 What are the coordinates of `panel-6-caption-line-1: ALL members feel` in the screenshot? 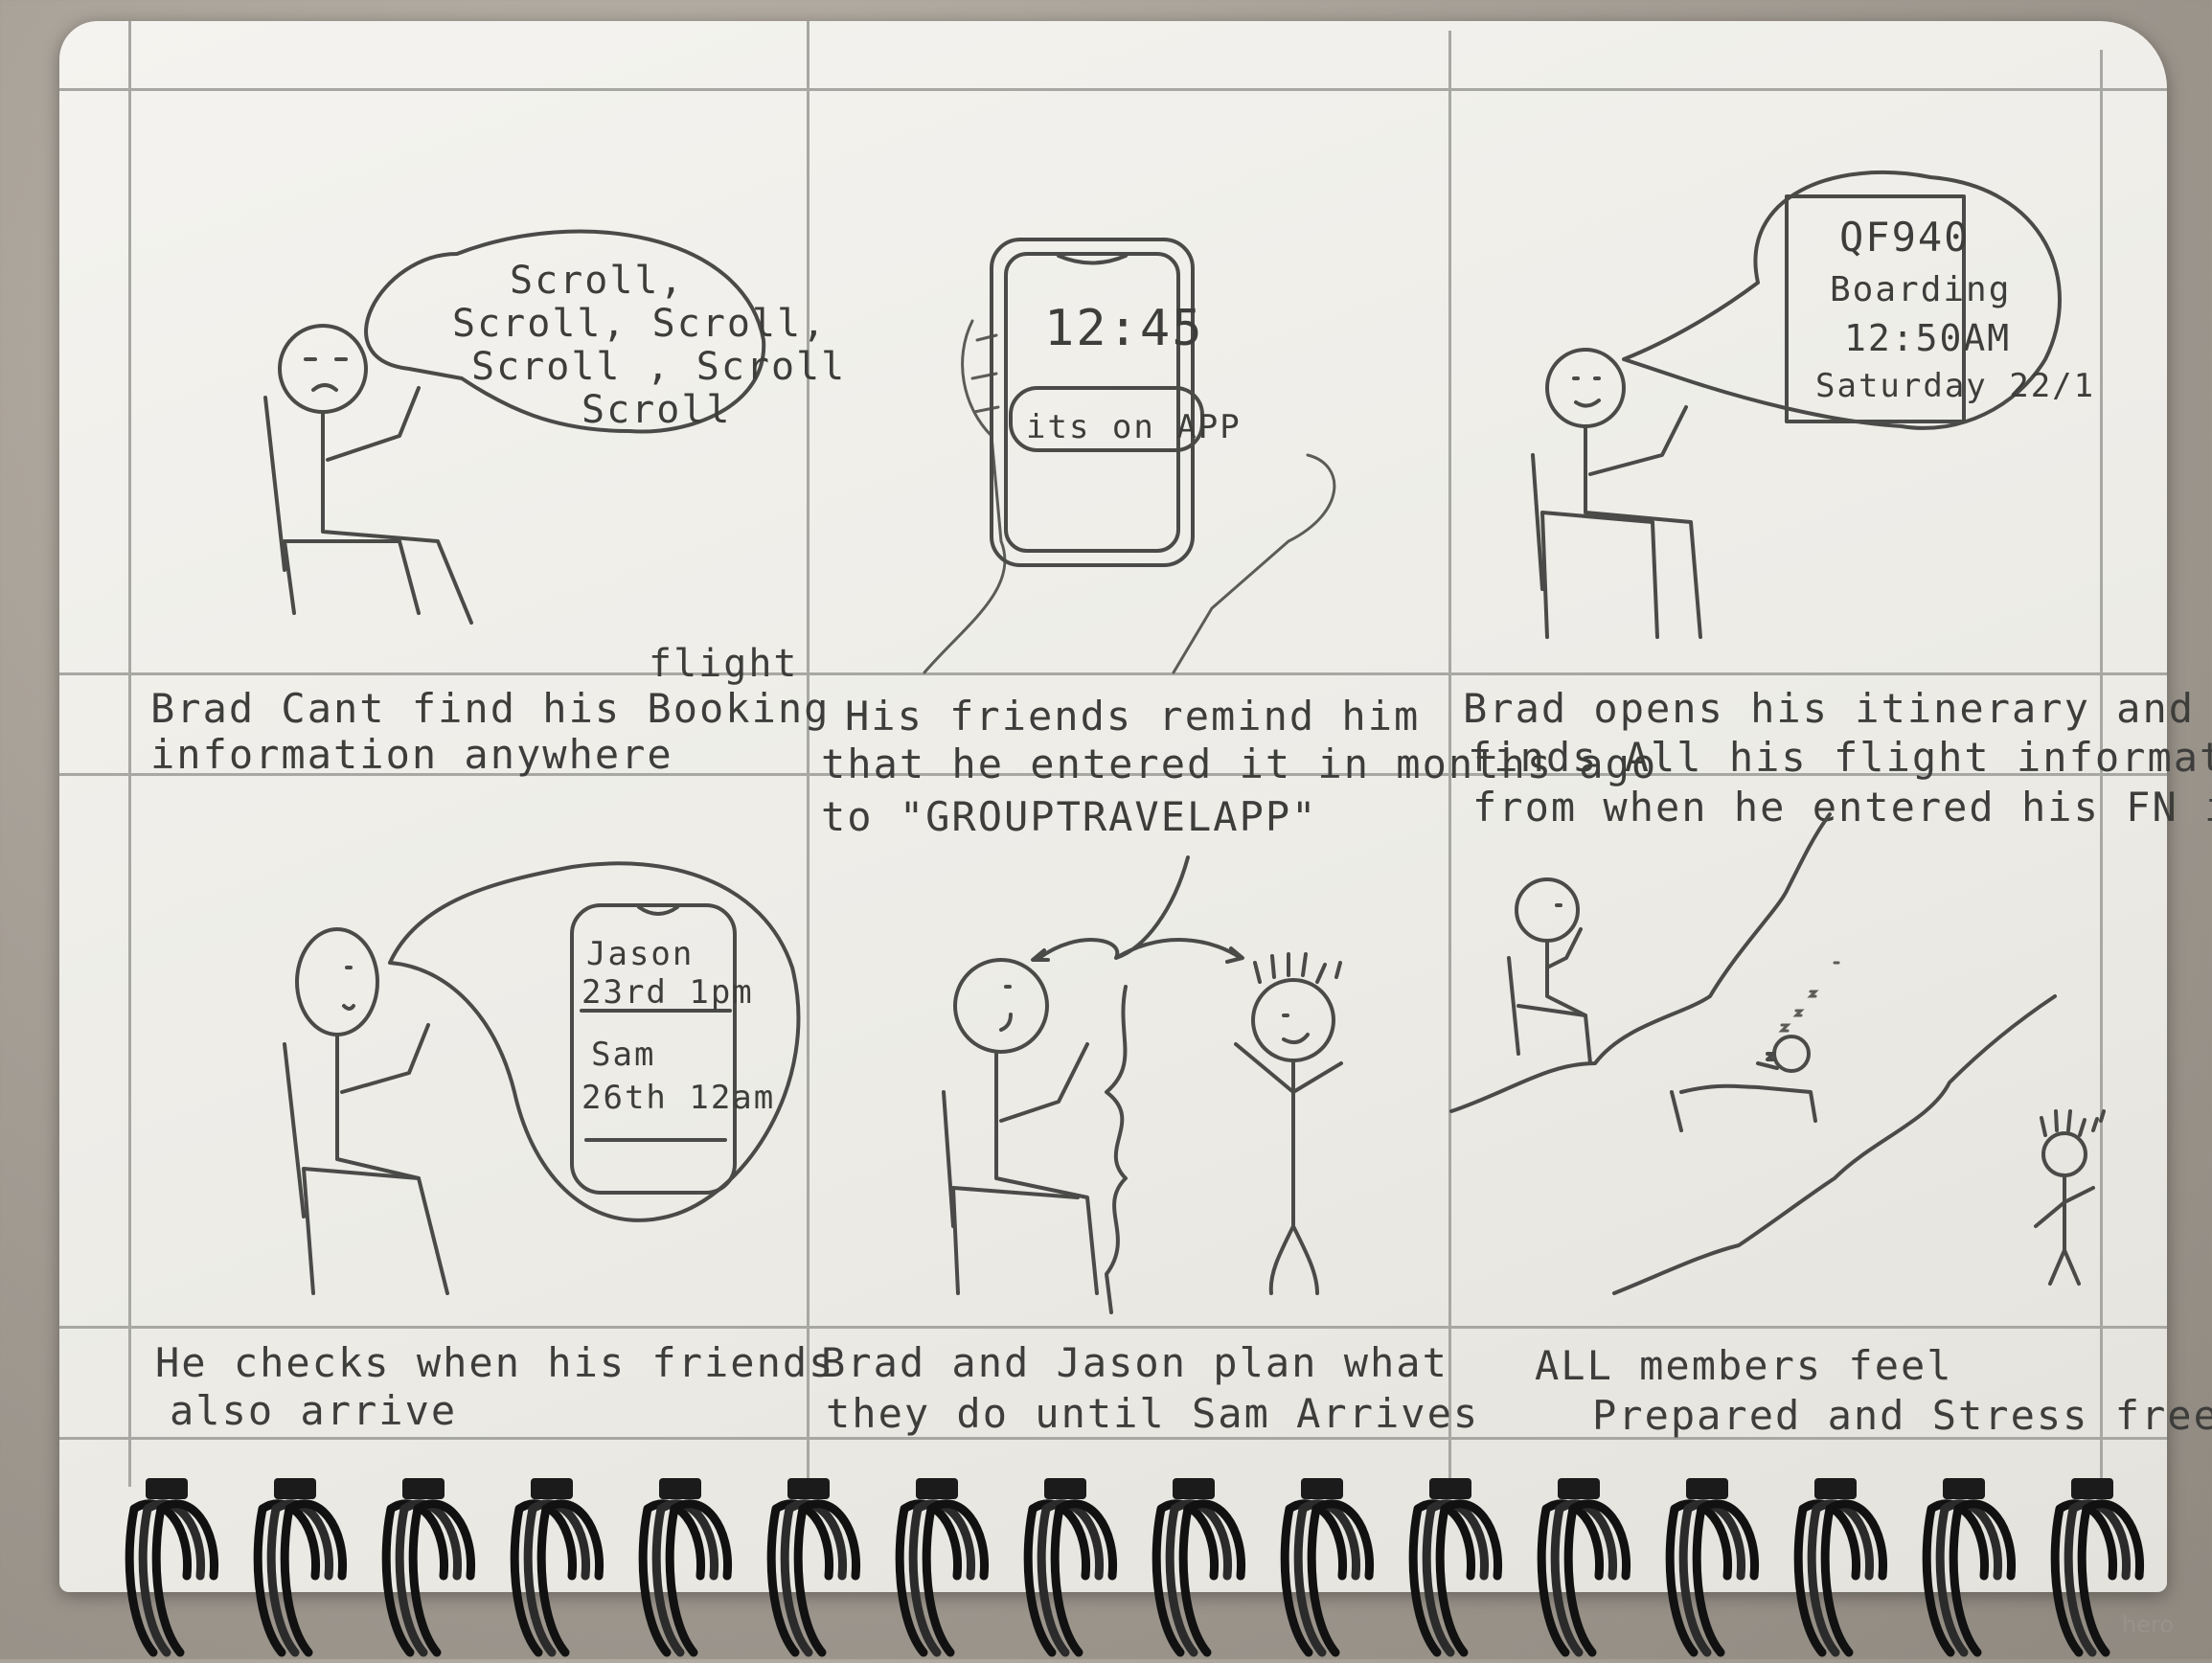 It's located at (1744, 1365).